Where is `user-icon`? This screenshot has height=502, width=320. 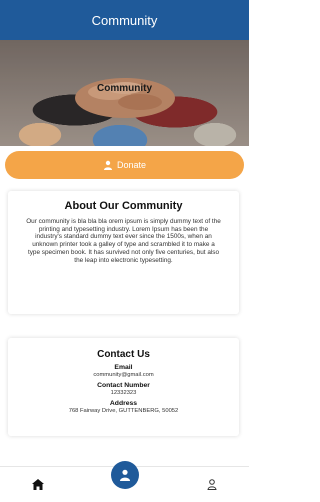 user-icon is located at coordinates (211, 484).